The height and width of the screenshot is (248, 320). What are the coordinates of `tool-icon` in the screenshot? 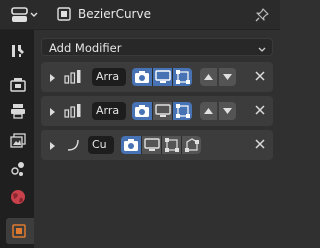 It's located at (18, 51).